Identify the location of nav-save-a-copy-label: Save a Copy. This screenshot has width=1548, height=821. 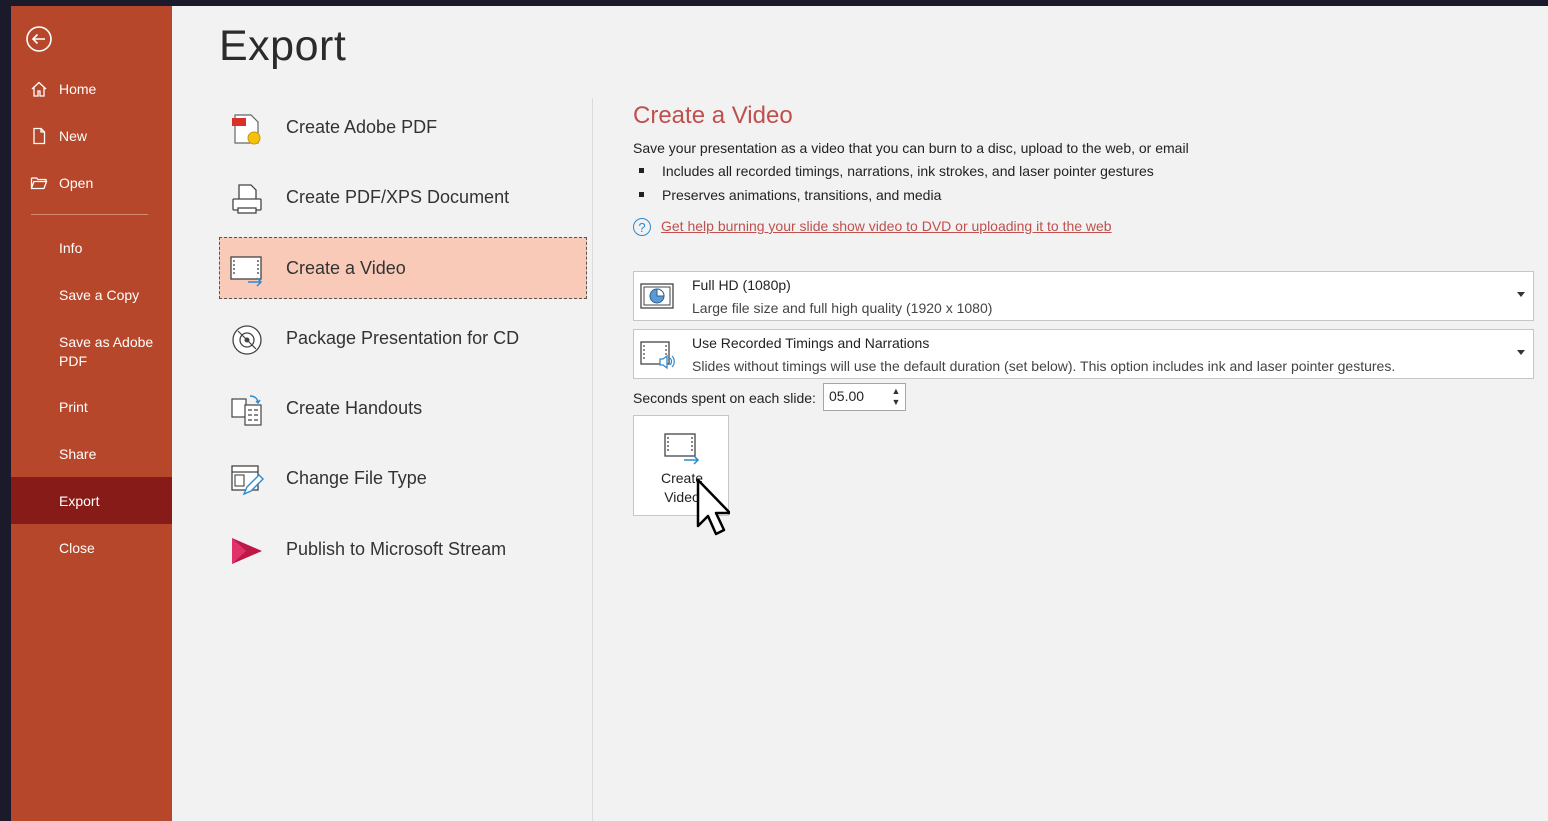
(99, 295).